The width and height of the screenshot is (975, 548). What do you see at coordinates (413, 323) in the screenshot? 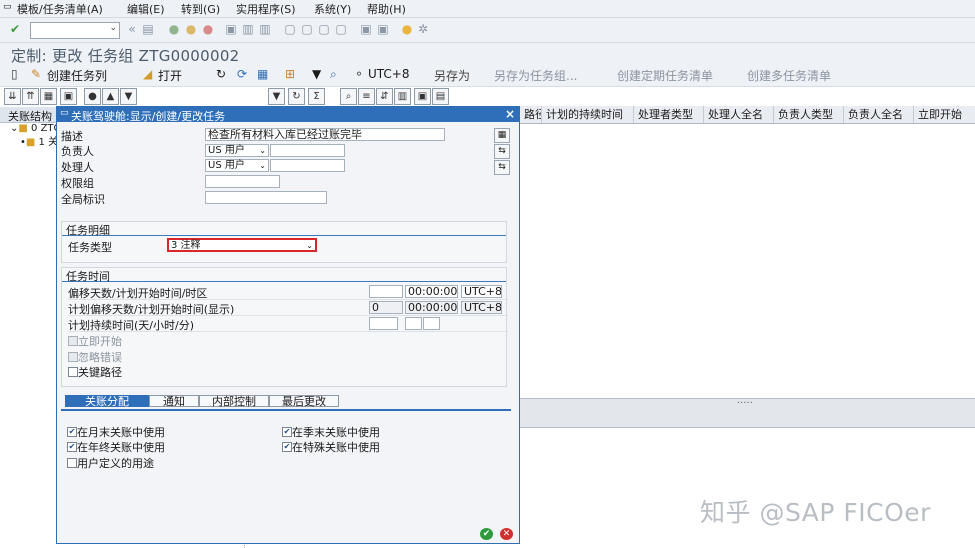
I see `duration-hours-input` at bounding box center [413, 323].